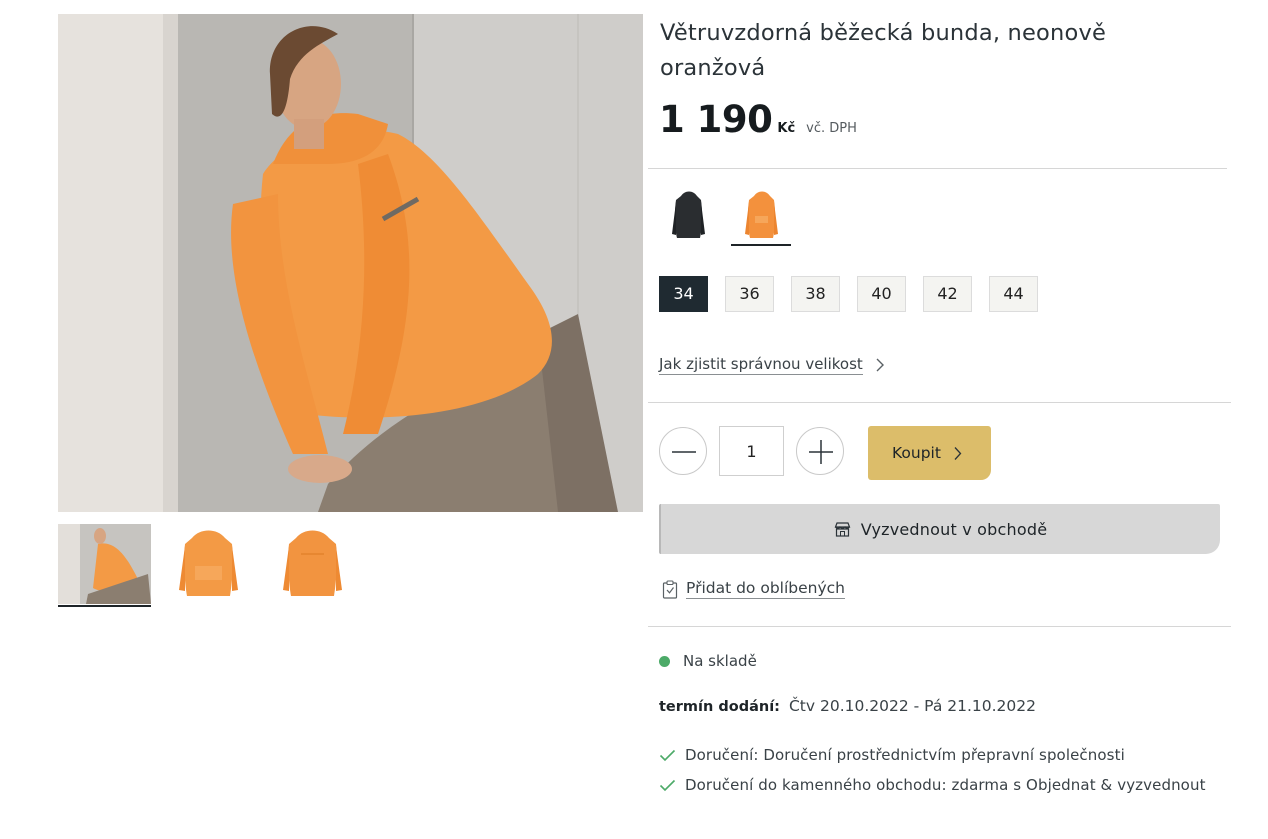 This screenshot has width=1268, height=839. What do you see at coordinates (1013, 294) in the screenshot?
I see `size-option-44: 44` at bounding box center [1013, 294].